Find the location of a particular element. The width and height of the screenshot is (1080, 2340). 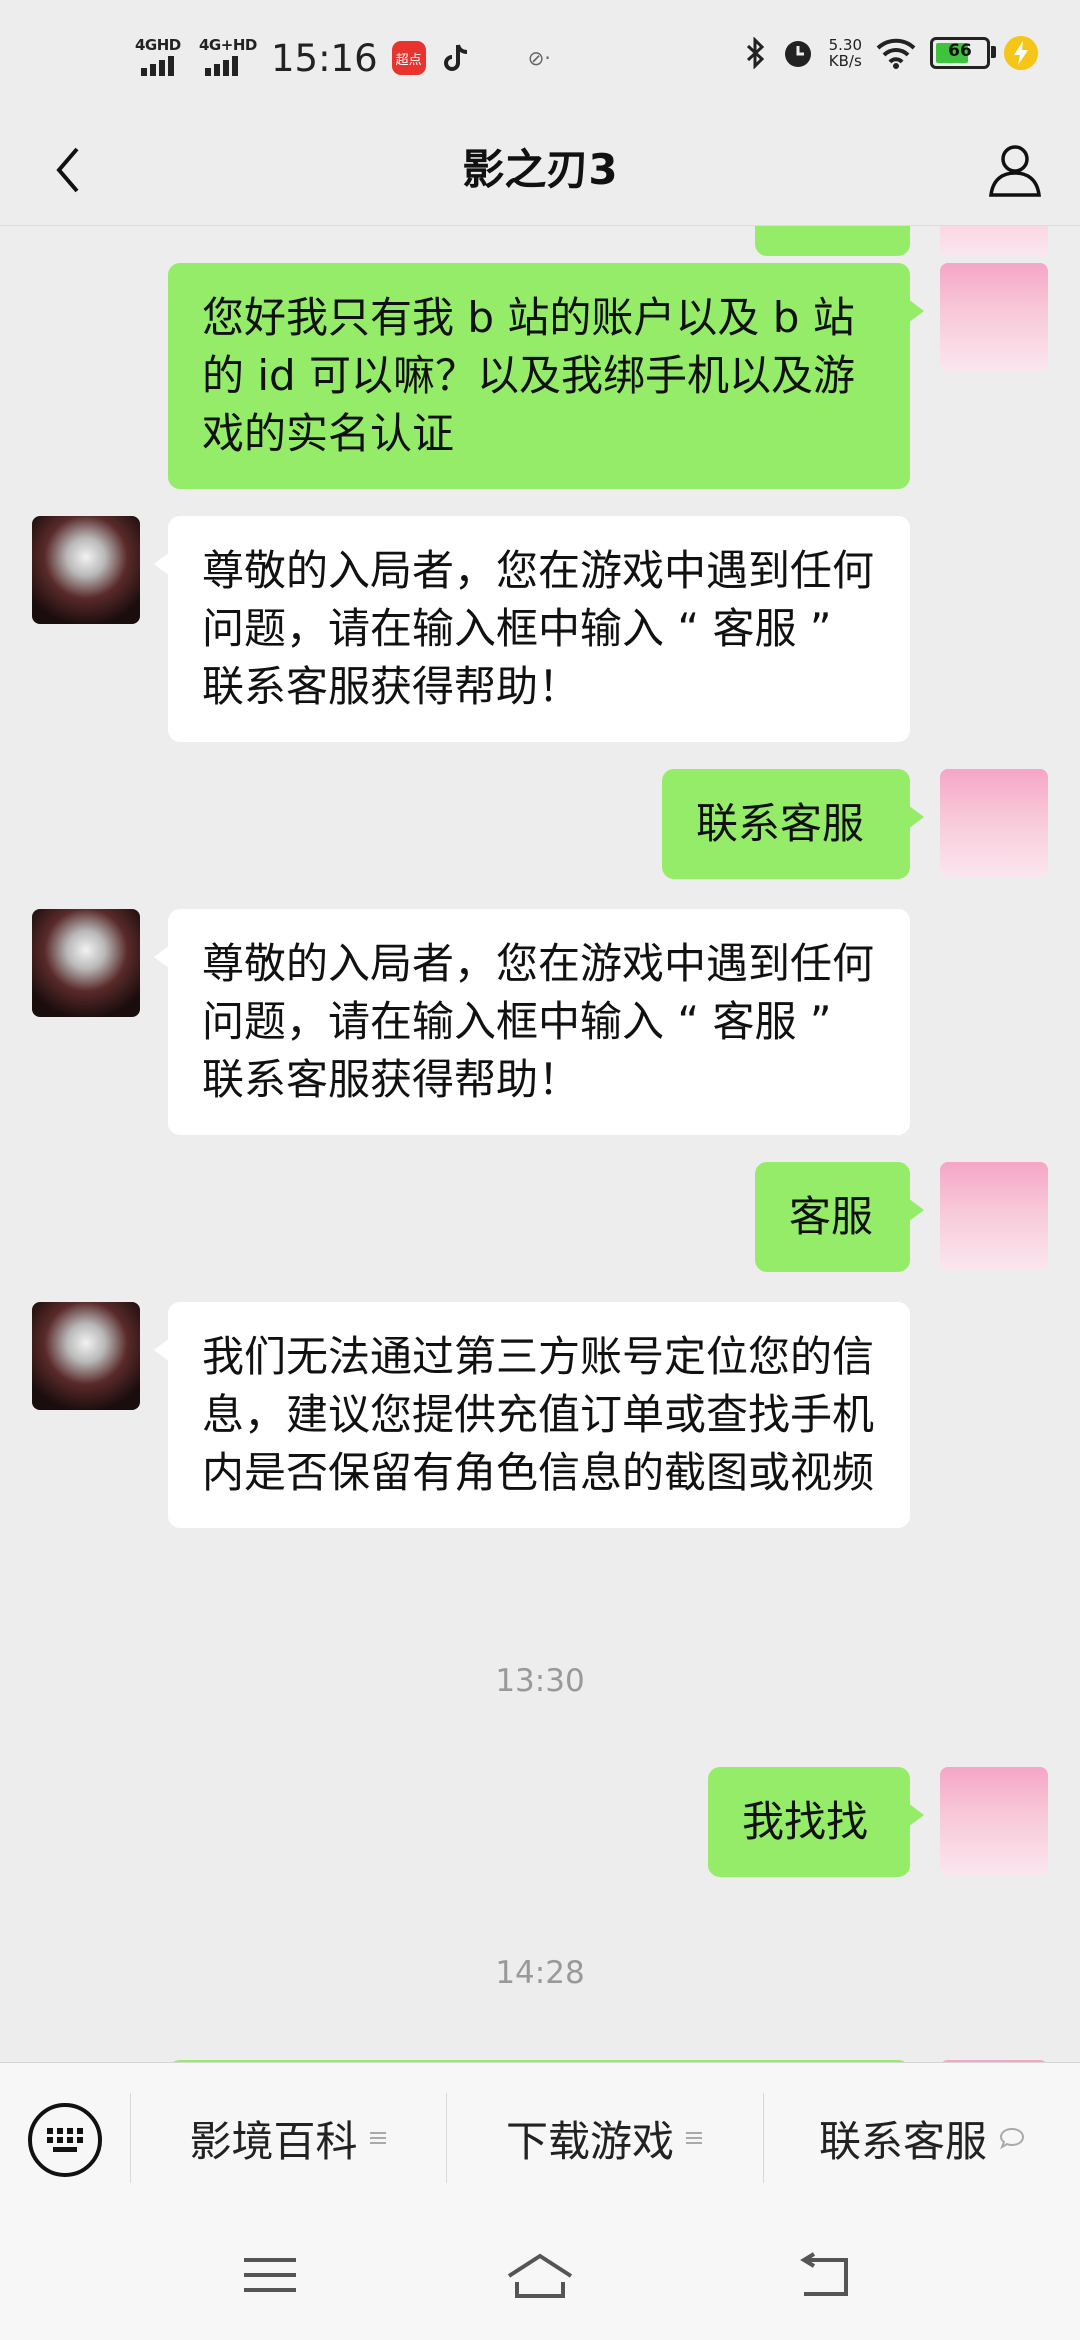

service-menu-bar: 影境百科 下载游戏 联系客服 is located at coordinates (540, 2137).